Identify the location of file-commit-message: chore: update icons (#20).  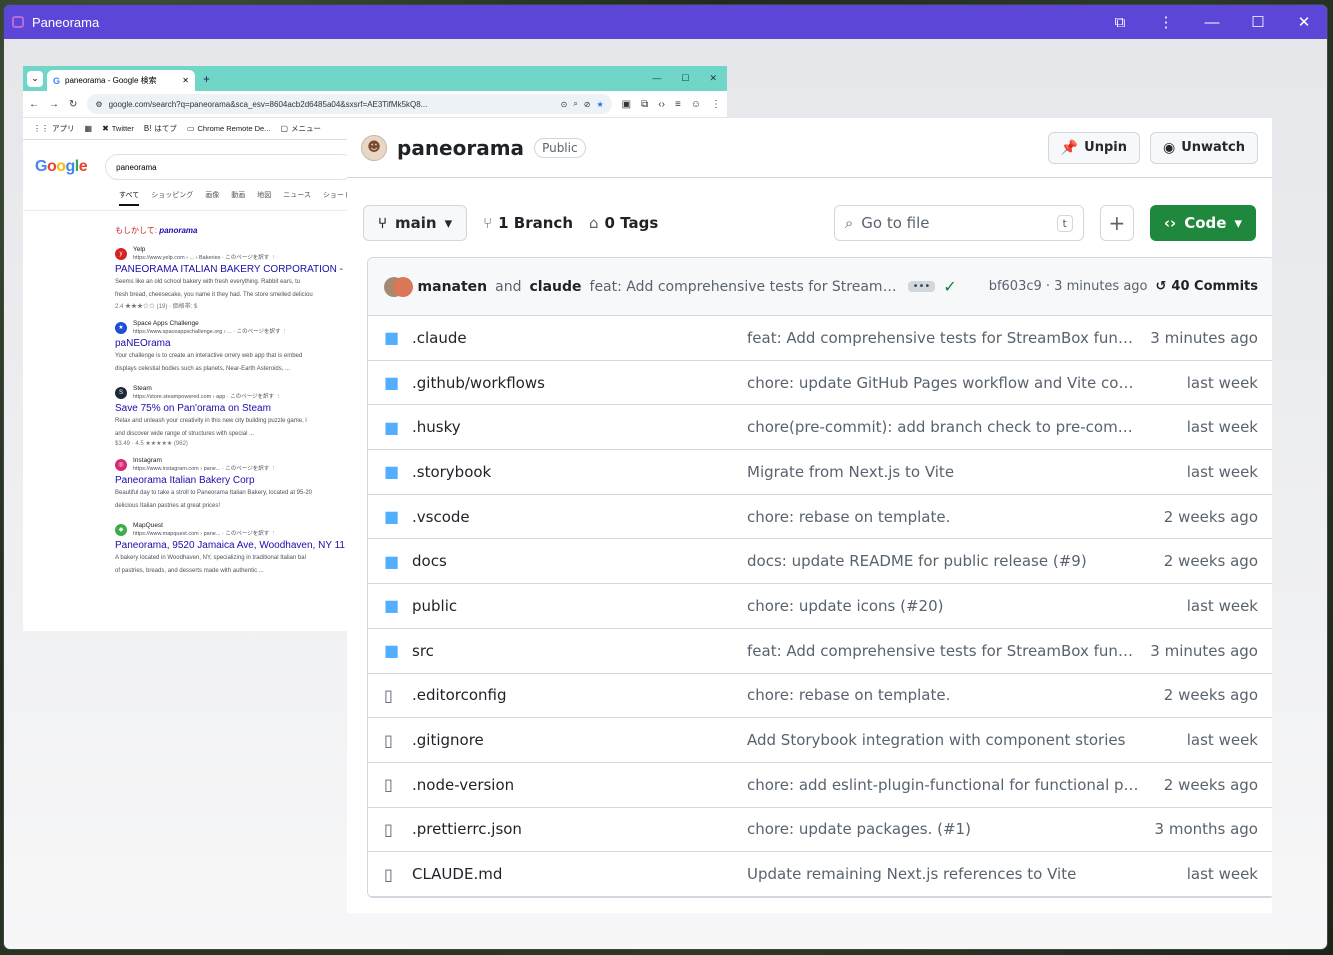
(943, 606).